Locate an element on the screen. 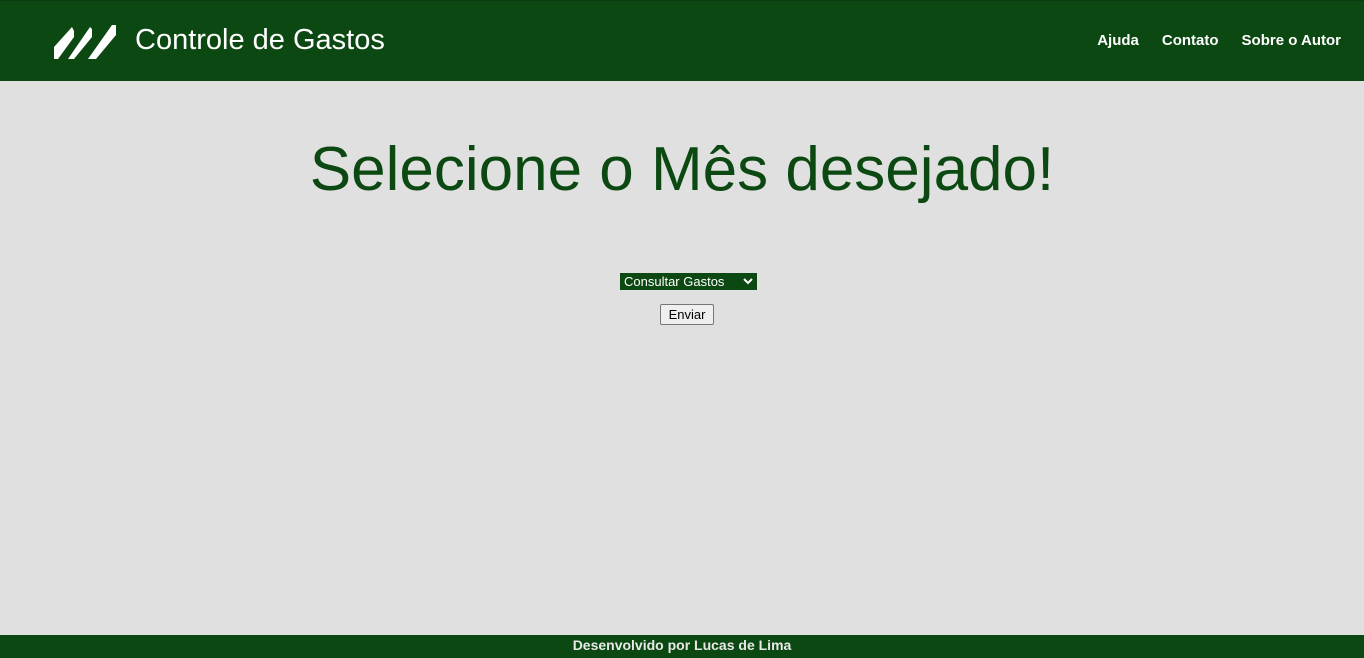 Image resolution: width=1364 pixels, height=658 pixels. main-nav: Ajuda Contato Sobre o Autor is located at coordinates (1219, 41).